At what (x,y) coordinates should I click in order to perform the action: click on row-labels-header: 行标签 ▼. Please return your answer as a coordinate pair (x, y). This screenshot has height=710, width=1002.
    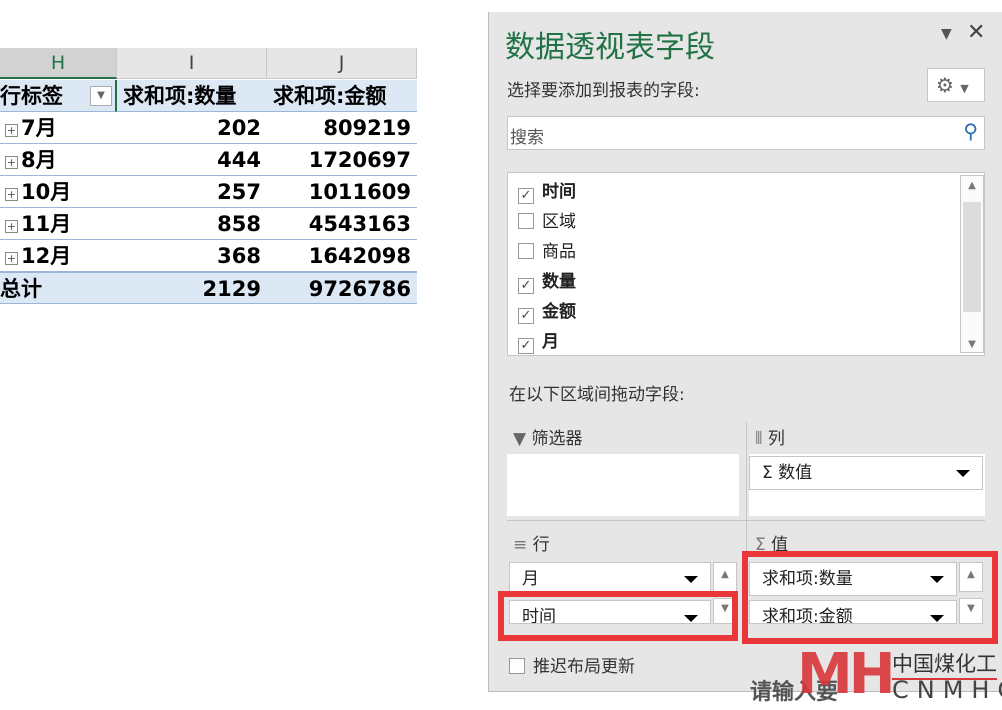
    Looking at the image, I should click on (58, 96).